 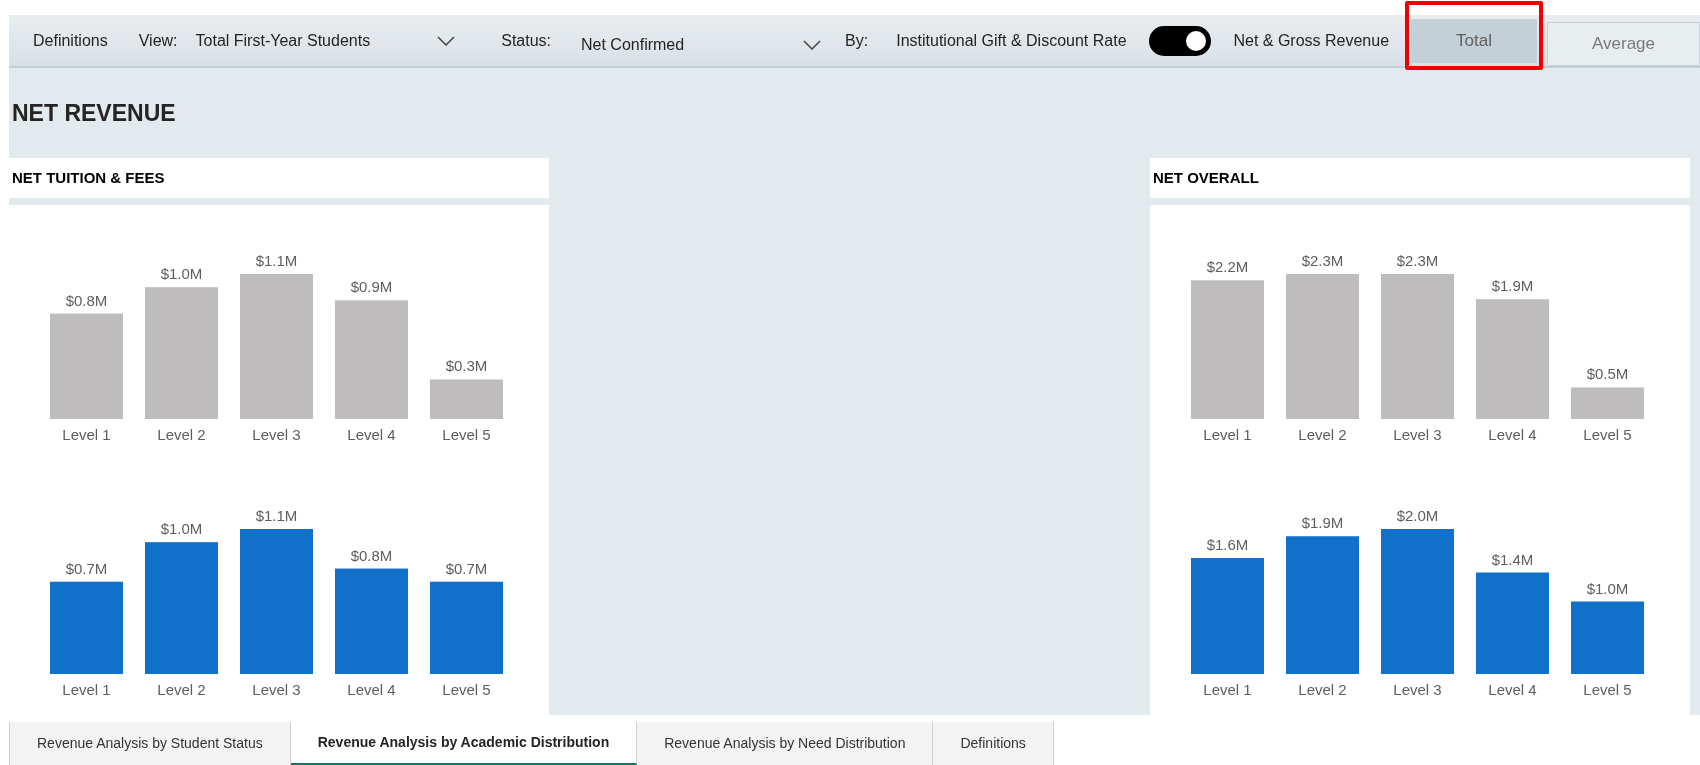 I want to click on toggle-switch, so click(x=1180, y=40).